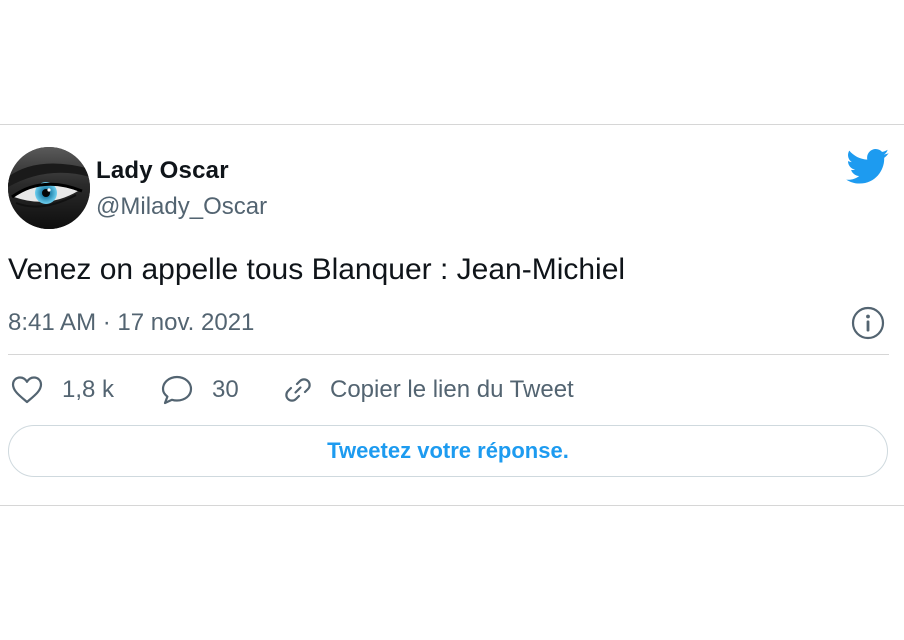  I want to click on copy-link-label: Copier le lien du Tweet, so click(452, 389).